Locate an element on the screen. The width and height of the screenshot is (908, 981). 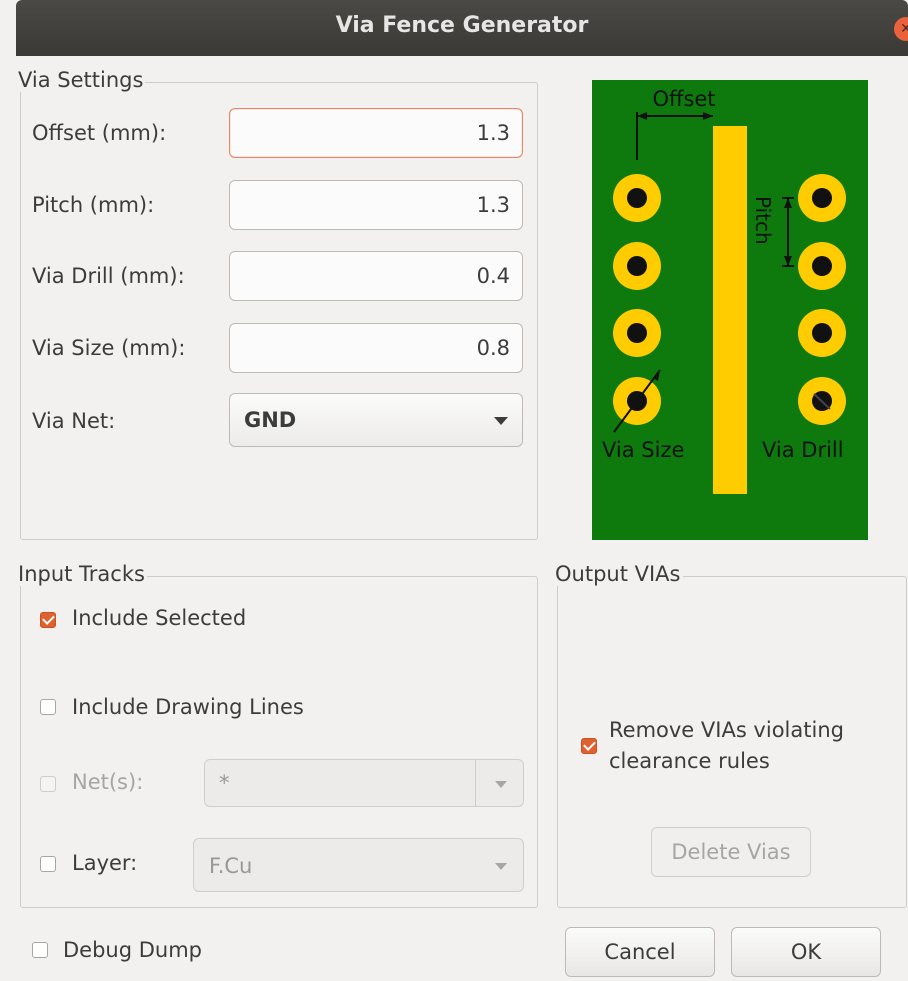
via-drill-diagram-label: Via Drill is located at coordinates (803, 450).